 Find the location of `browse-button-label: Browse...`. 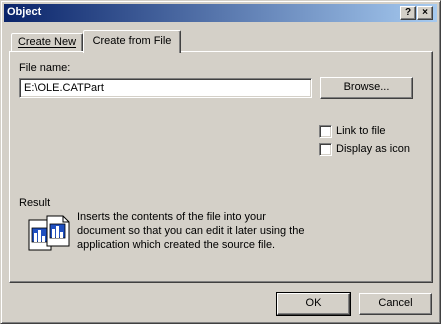

browse-button-label: Browse... is located at coordinates (366, 87).